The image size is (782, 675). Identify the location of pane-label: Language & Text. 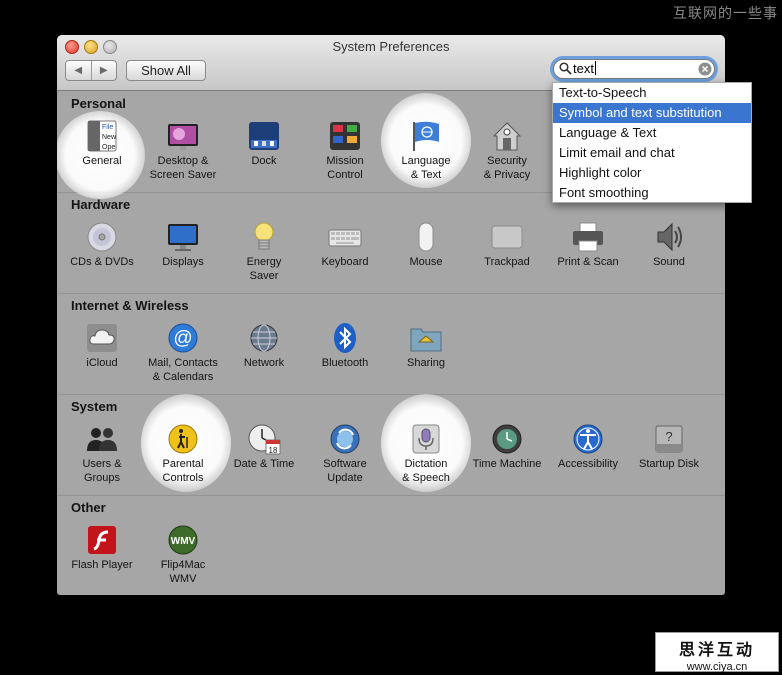
(426, 168).